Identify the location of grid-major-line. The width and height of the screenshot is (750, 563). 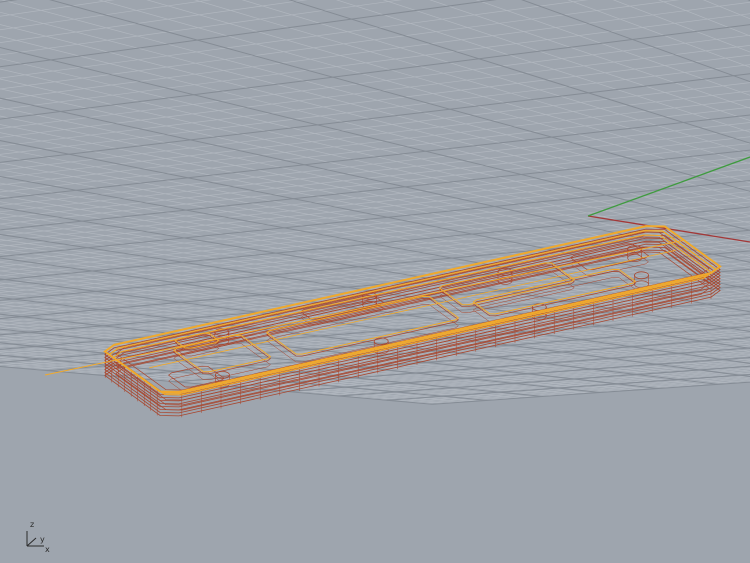
(635, 41).